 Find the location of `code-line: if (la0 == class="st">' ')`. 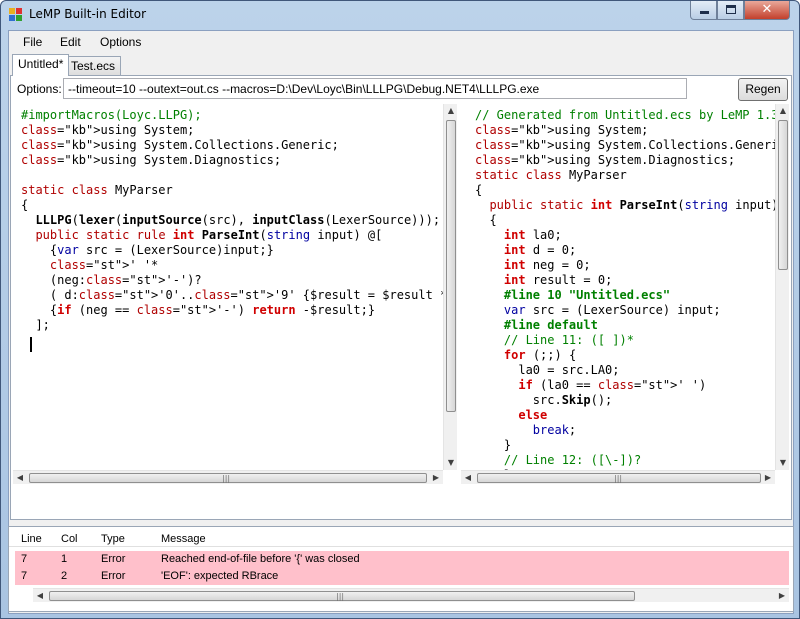

code-line: if (la0 == class="st">' ') is located at coordinates (625, 385).